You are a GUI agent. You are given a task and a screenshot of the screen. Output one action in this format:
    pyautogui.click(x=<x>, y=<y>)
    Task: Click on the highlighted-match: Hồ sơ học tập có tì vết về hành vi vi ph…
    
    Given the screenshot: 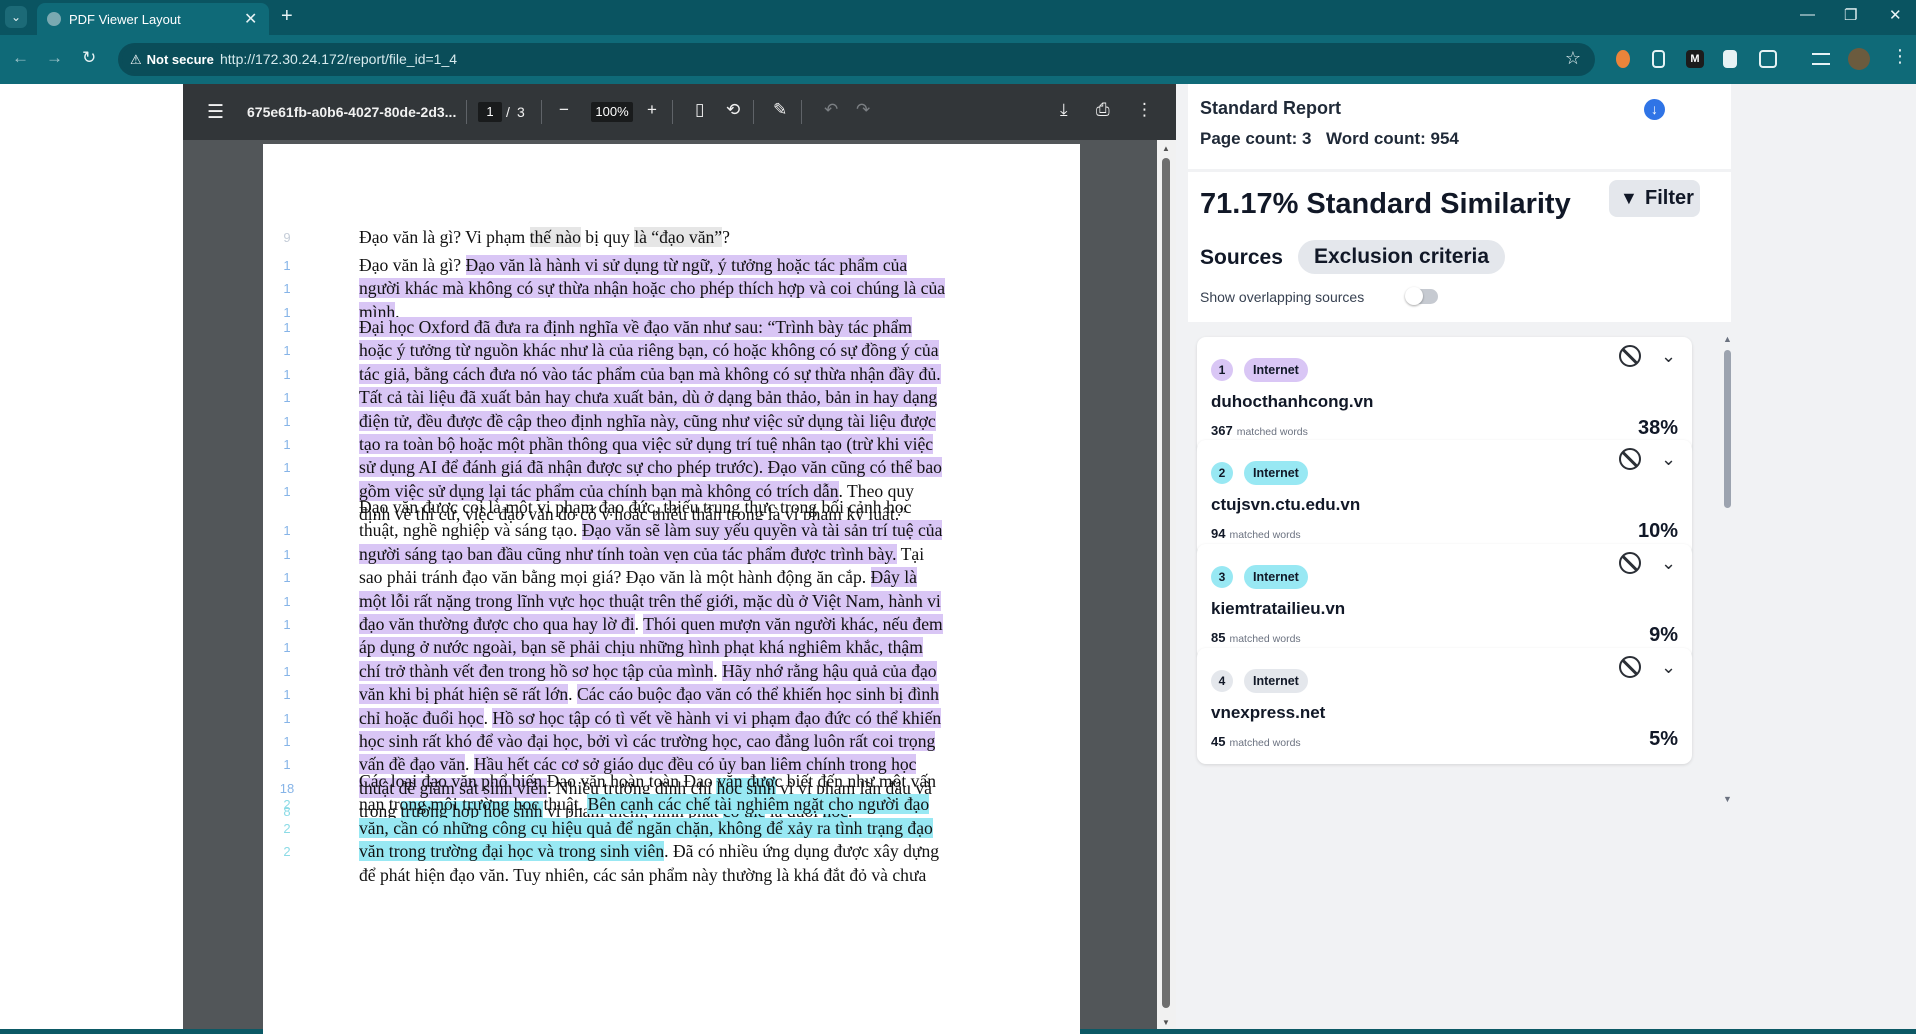 What is the action you would take?
    pyautogui.click(x=717, y=717)
    